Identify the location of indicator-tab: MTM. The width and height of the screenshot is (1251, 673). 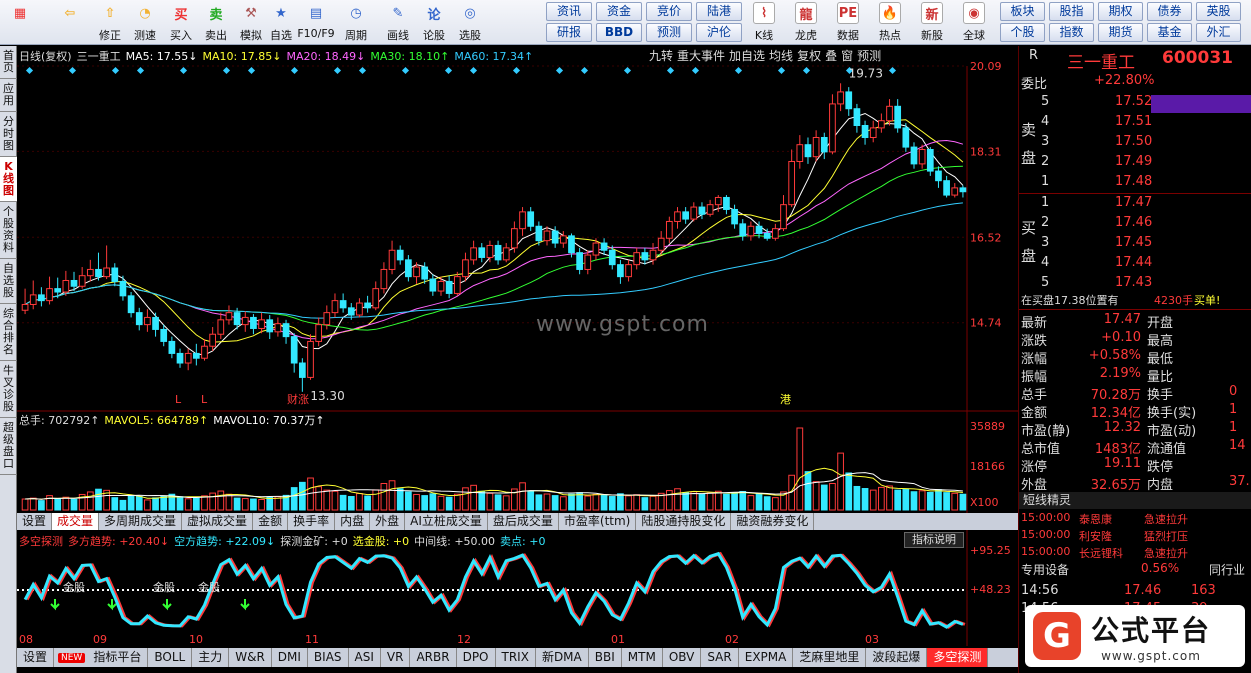
(642, 657).